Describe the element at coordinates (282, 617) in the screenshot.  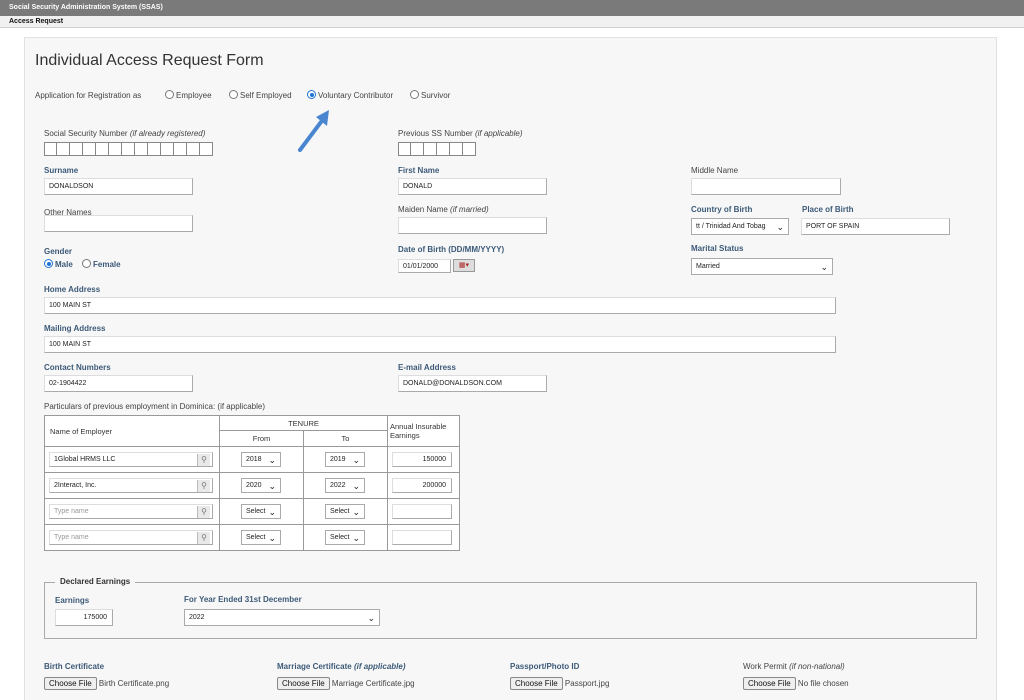
I see `year-select: 2022 ⌄` at that location.